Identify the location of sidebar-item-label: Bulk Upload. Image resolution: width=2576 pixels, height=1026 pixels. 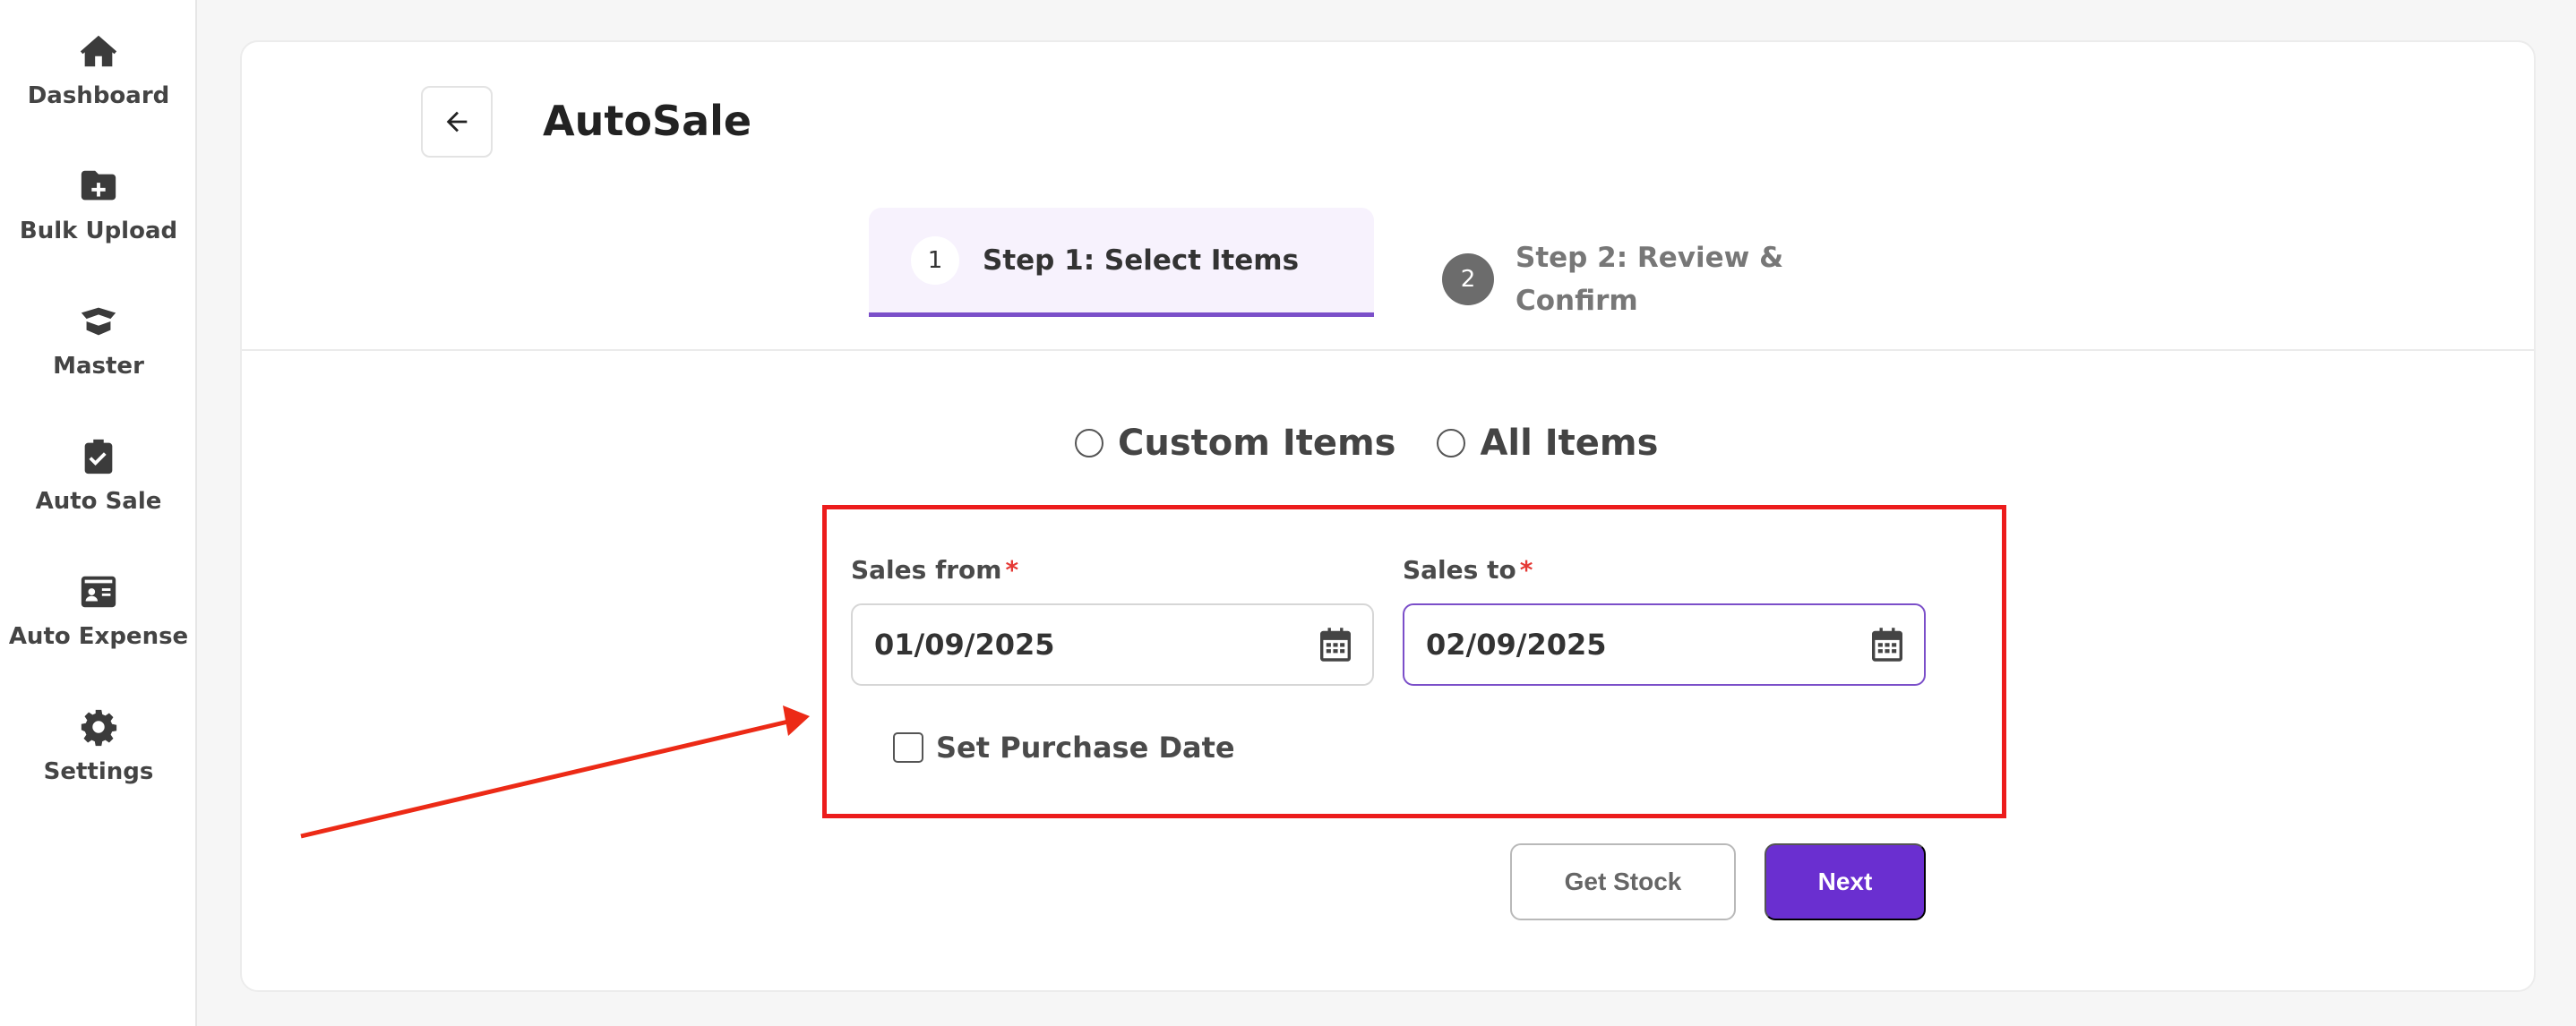
(98, 231).